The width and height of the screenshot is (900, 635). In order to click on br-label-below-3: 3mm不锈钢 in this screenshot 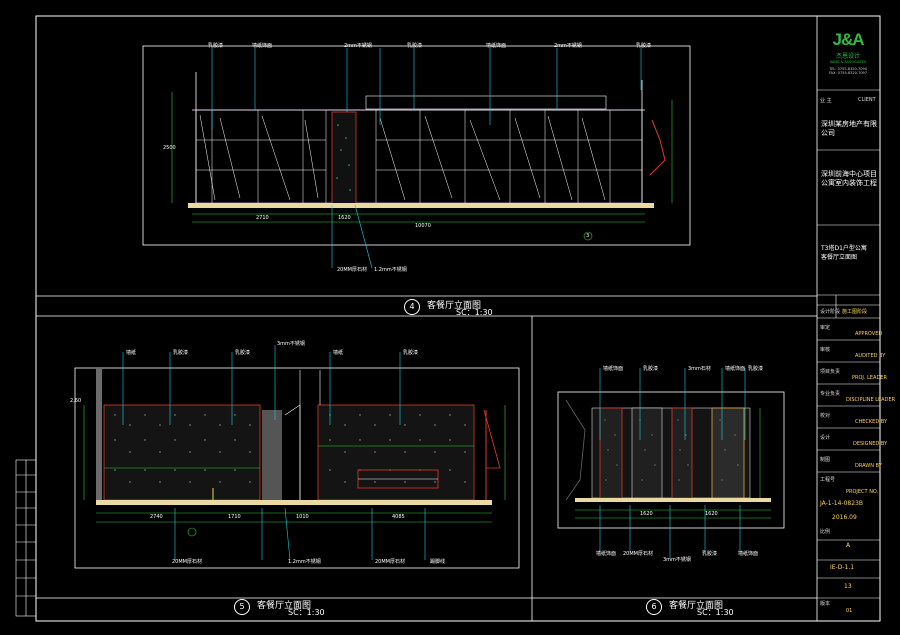, I will do `click(677, 560)`.